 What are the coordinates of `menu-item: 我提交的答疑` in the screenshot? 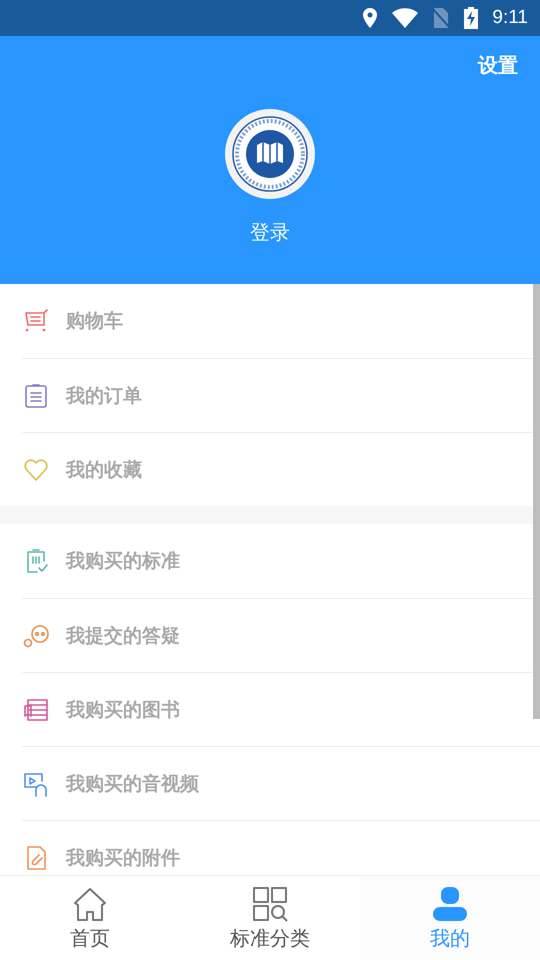 It's located at (123, 635).